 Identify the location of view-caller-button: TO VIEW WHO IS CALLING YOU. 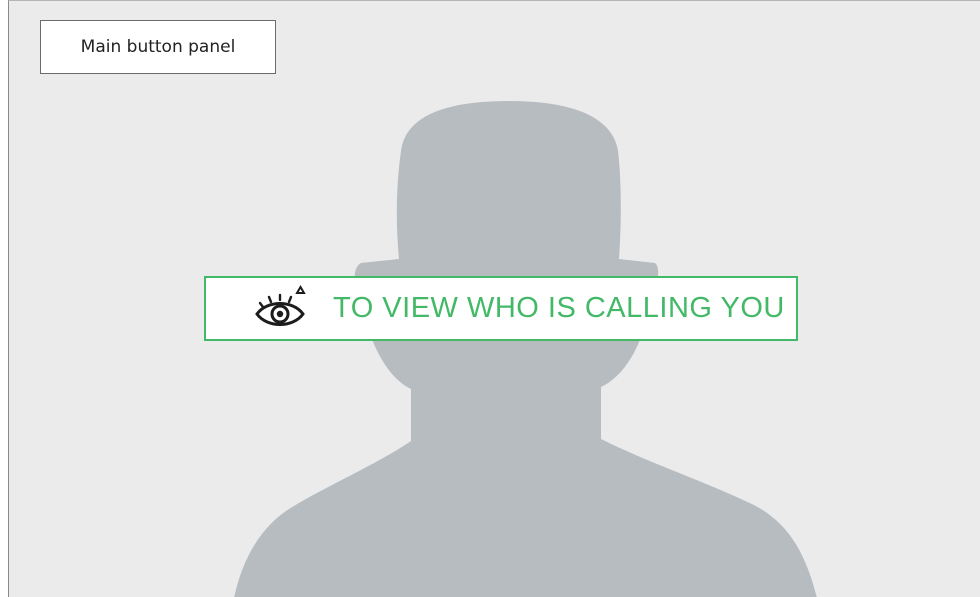
(501, 308).